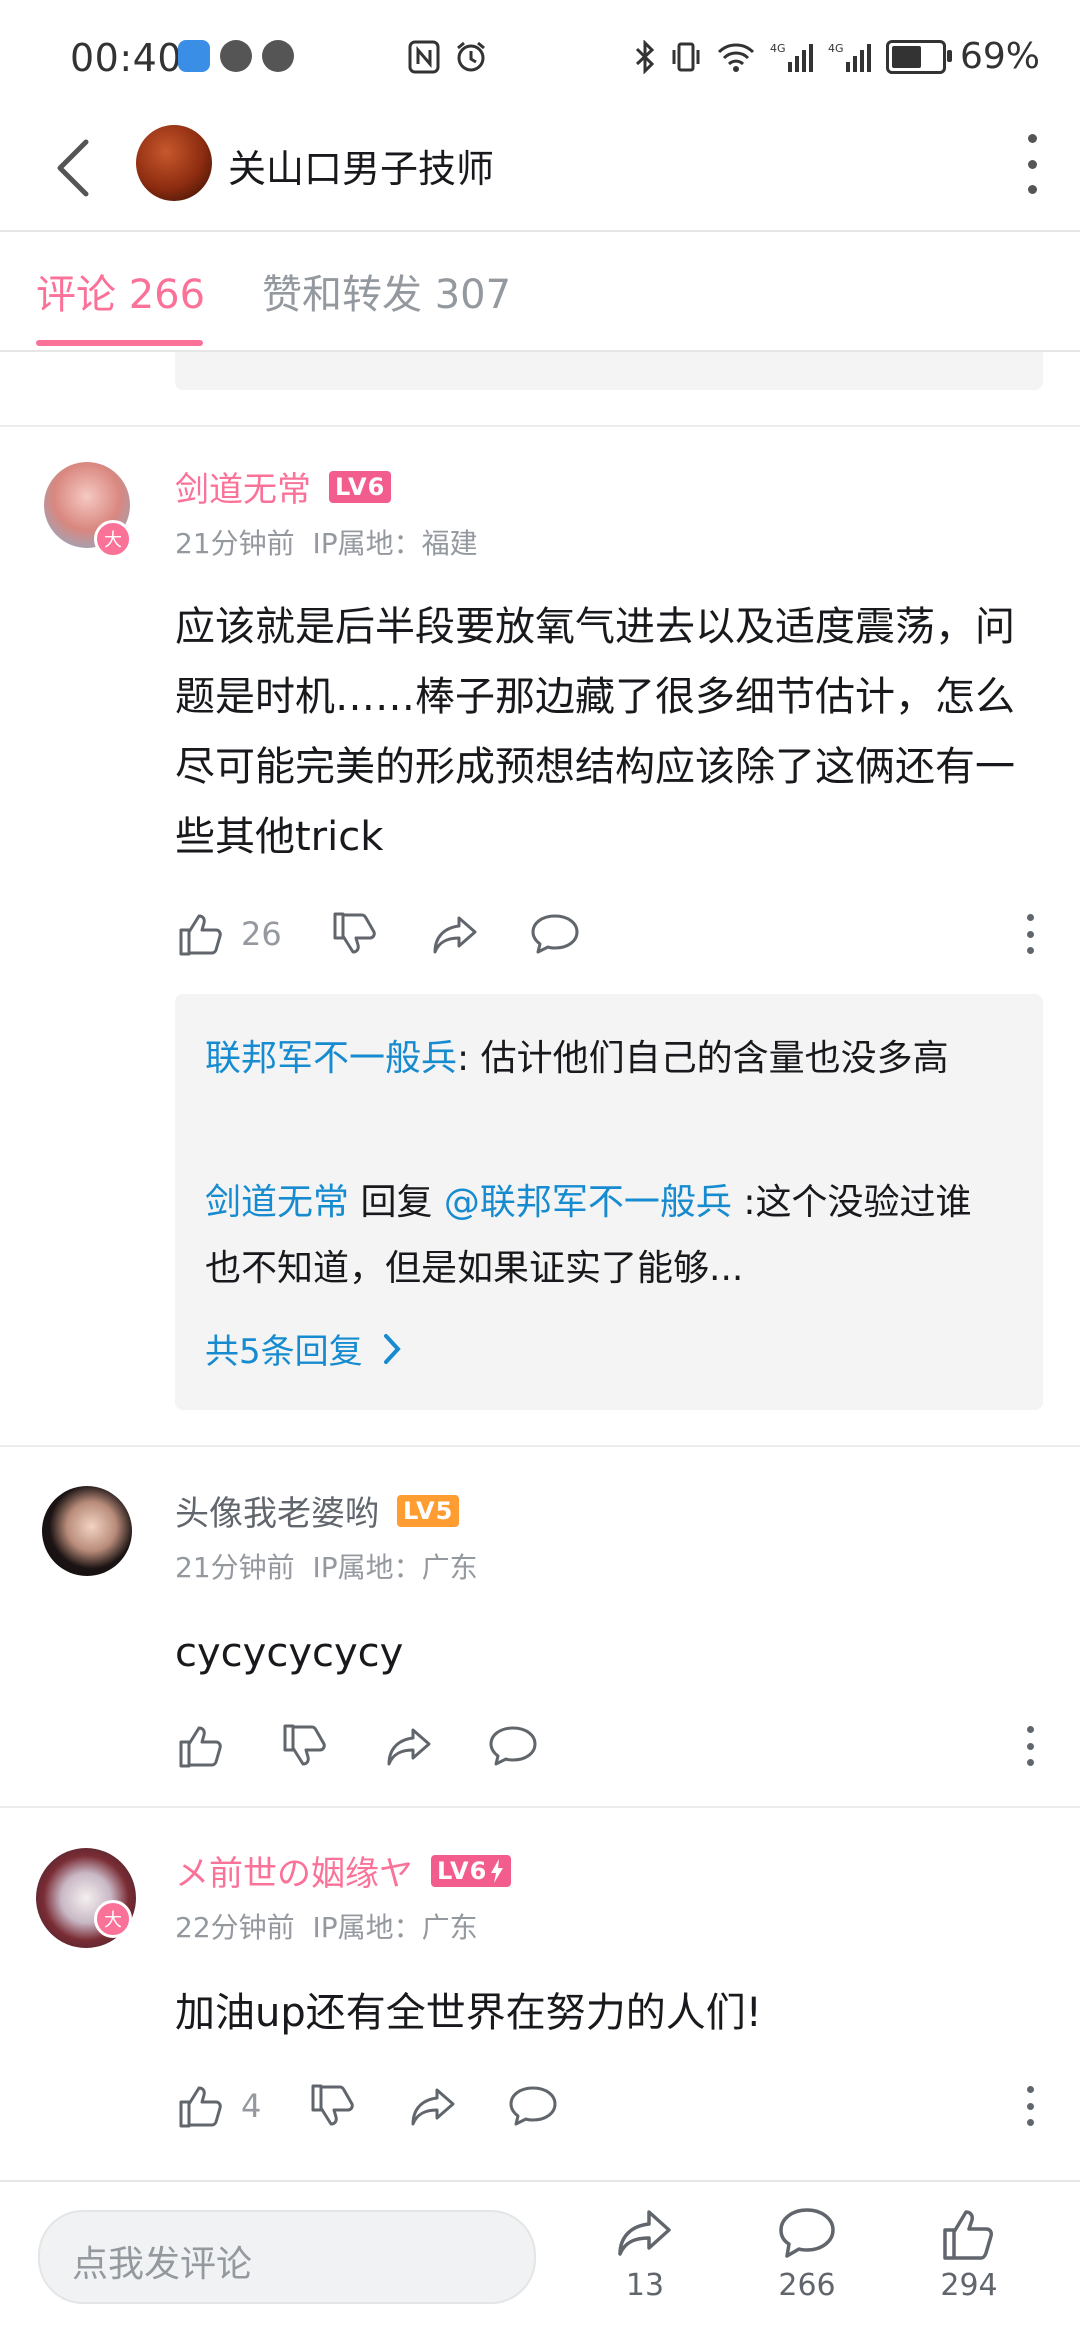 The image size is (1080, 2342). I want to click on chevron-right-icon, so click(392, 1348).